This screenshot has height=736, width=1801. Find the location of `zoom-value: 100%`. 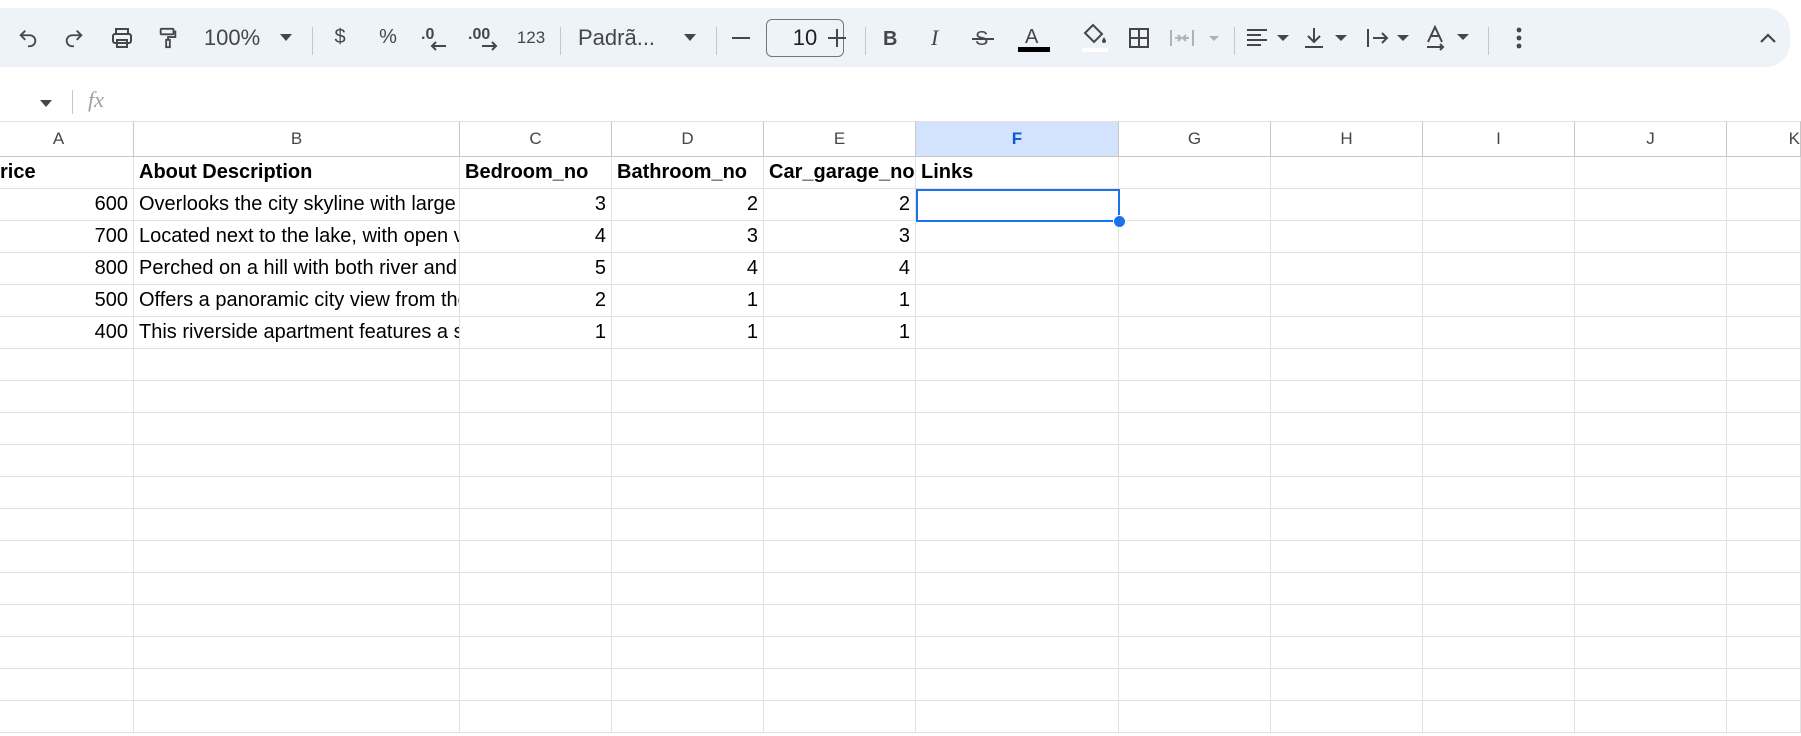

zoom-value: 100% is located at coordinates (232, 37).